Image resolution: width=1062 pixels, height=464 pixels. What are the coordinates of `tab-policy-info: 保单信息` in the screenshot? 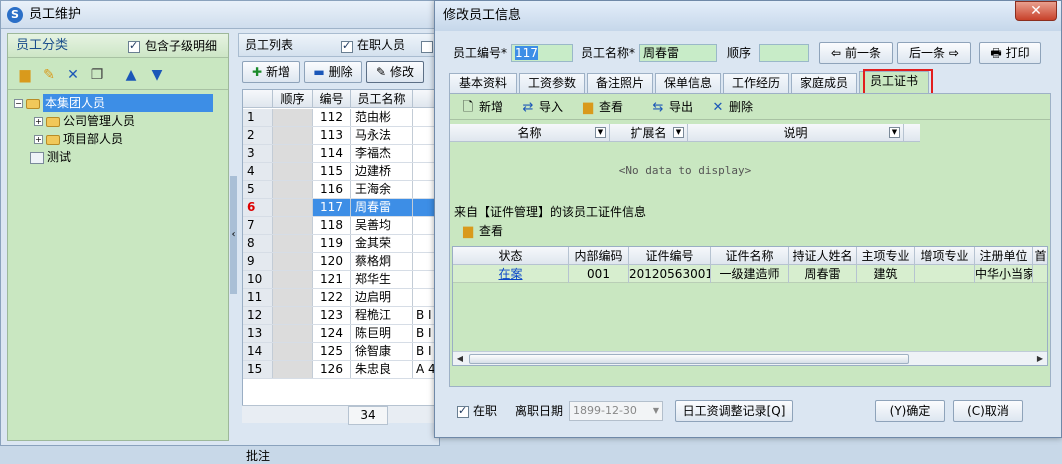 It's located at (688, 83).